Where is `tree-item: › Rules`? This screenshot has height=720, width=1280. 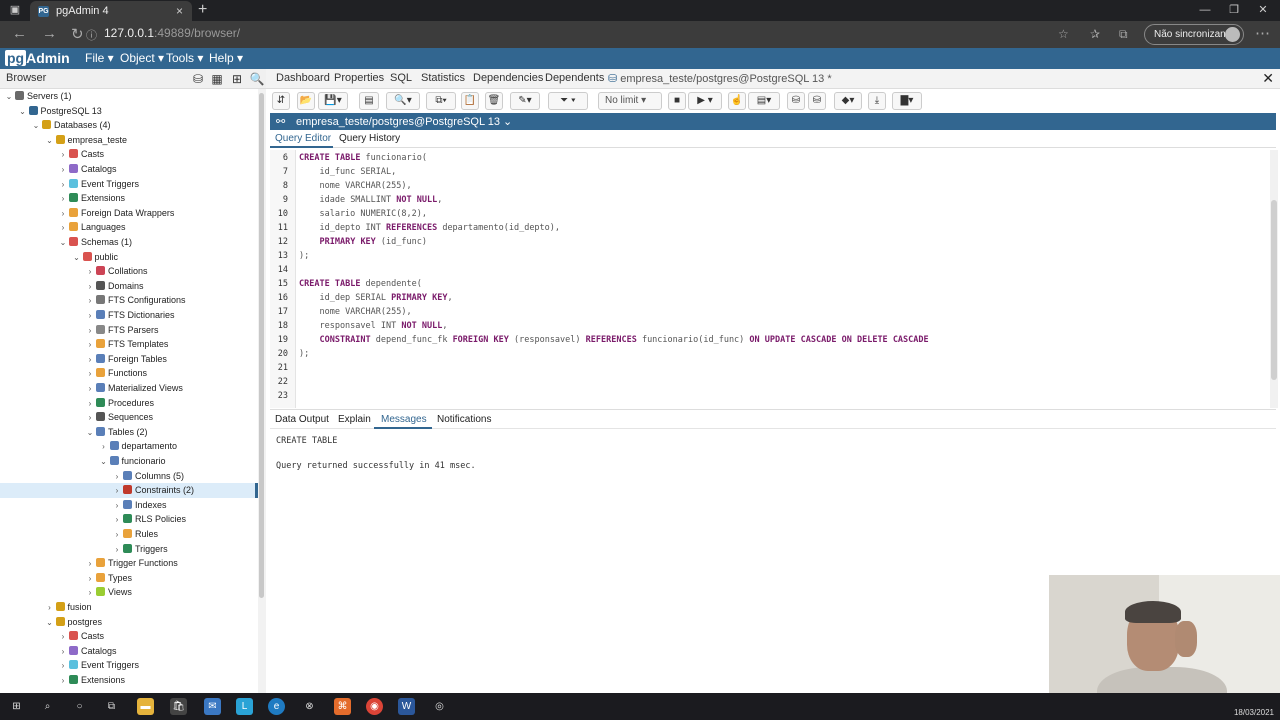 tree-item: › Rules is located at coordinates (129, 534).